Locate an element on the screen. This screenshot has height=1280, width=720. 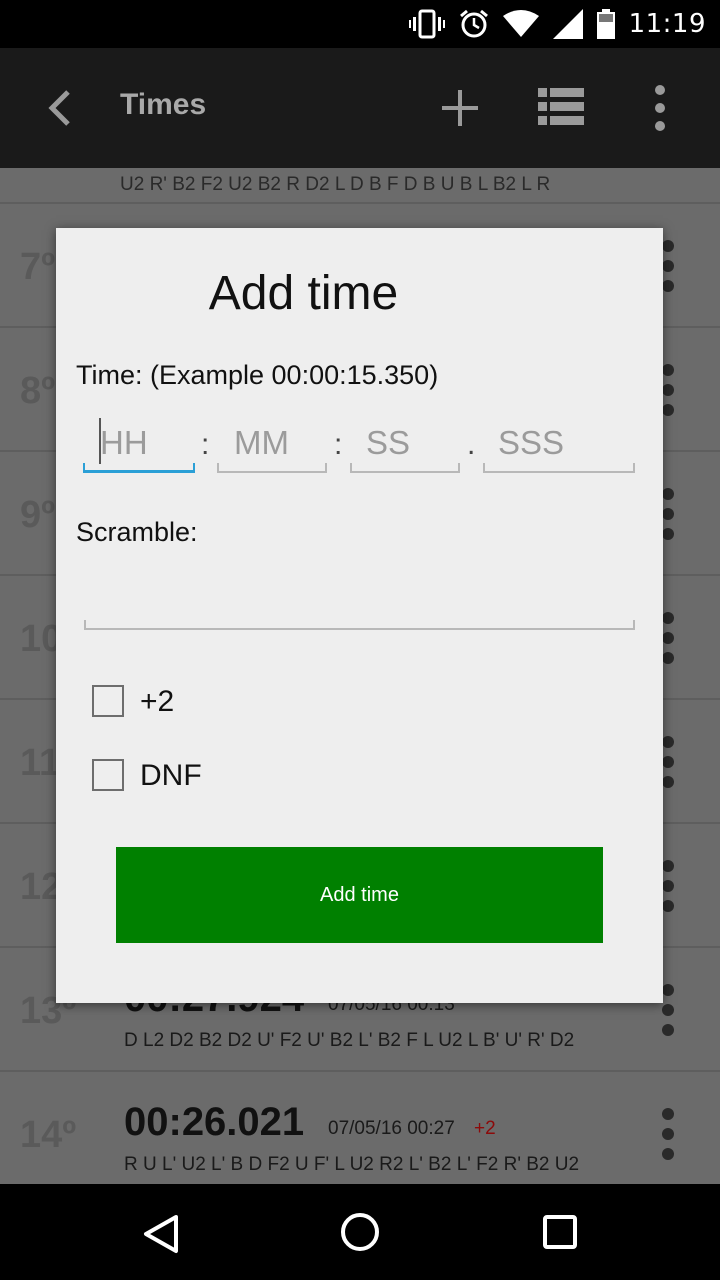
minutes-underline is located at coordinates (272, 468).